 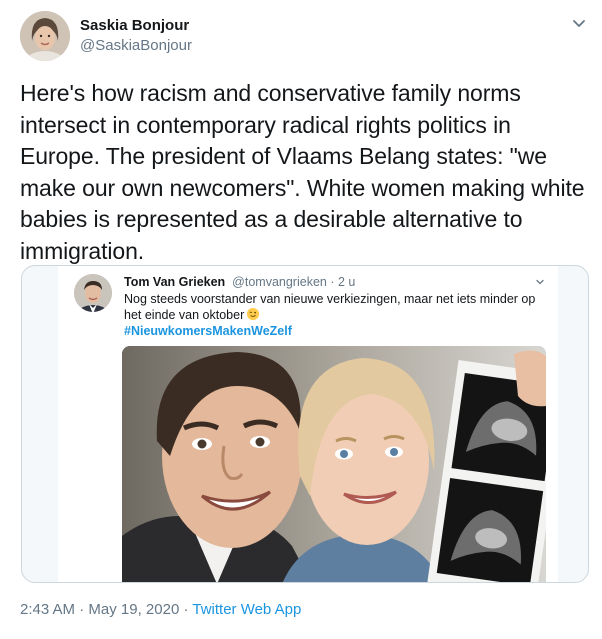 I want to click on embedded-hashtag: #NieuwkomersMakenWeZelf, so click(x=208, y=331).